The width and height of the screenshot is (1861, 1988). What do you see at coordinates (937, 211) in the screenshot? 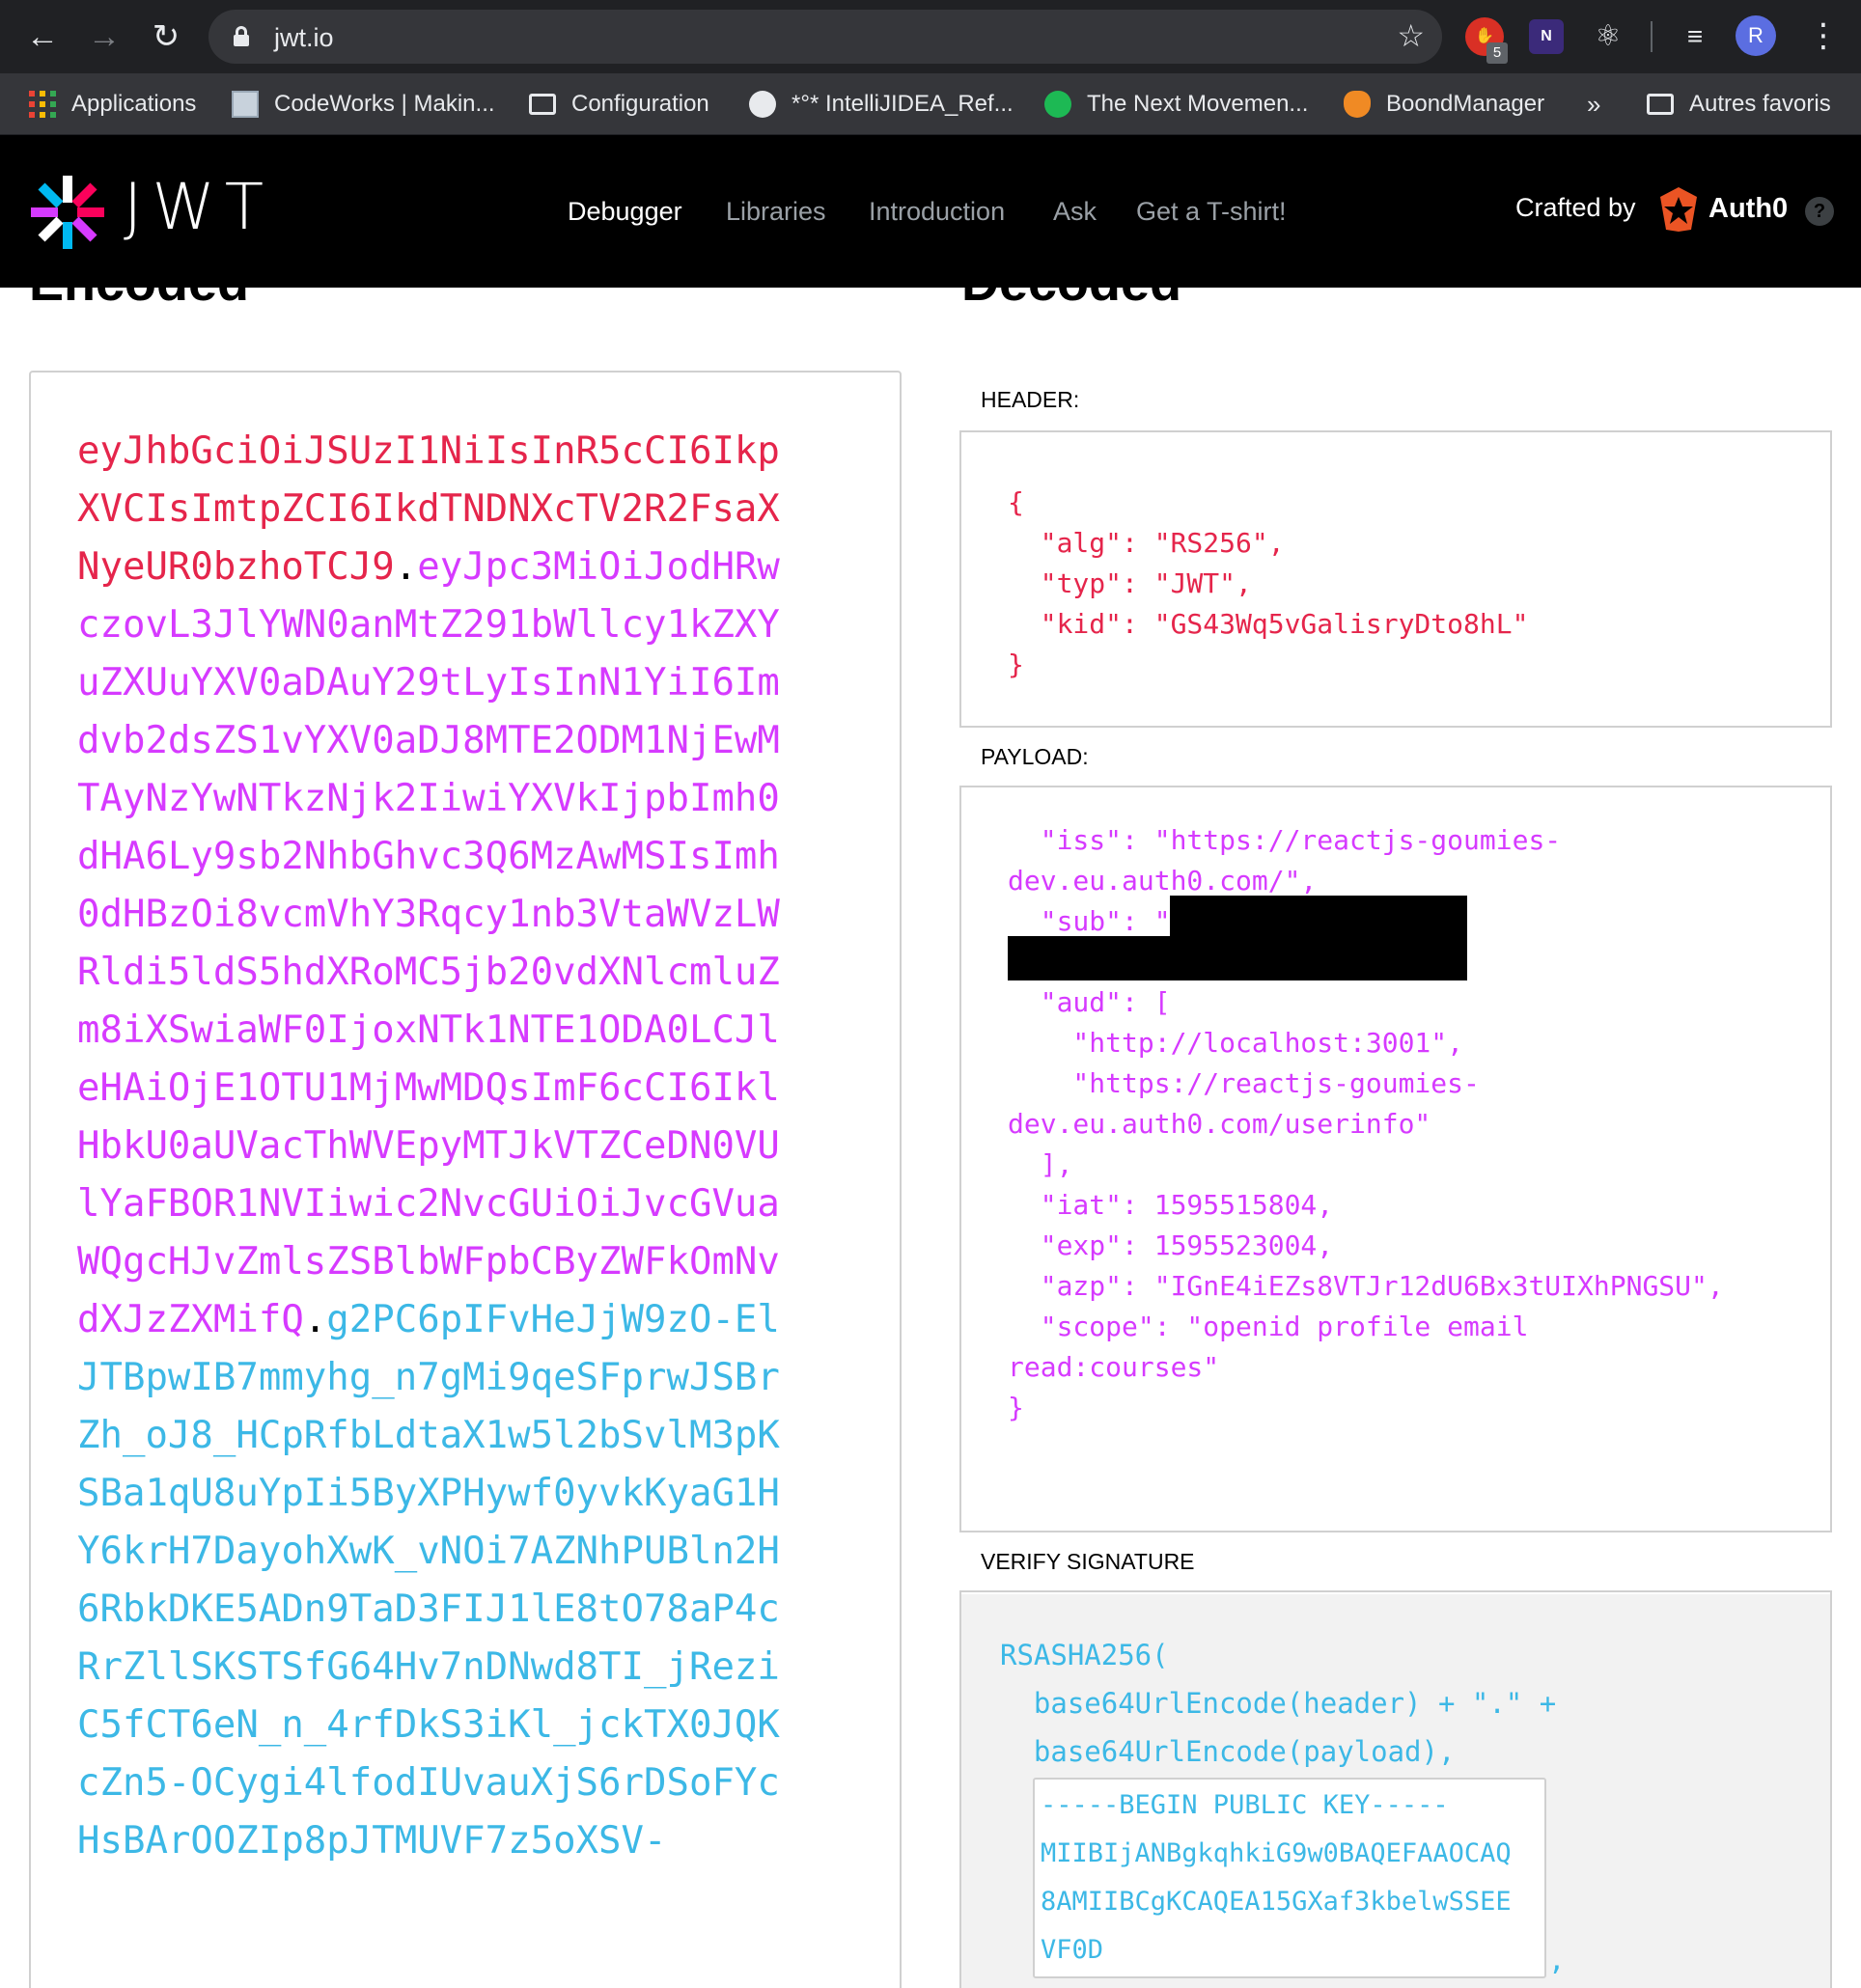
I see `nav-introduction: Introduction` at bounding box center [937, 211].